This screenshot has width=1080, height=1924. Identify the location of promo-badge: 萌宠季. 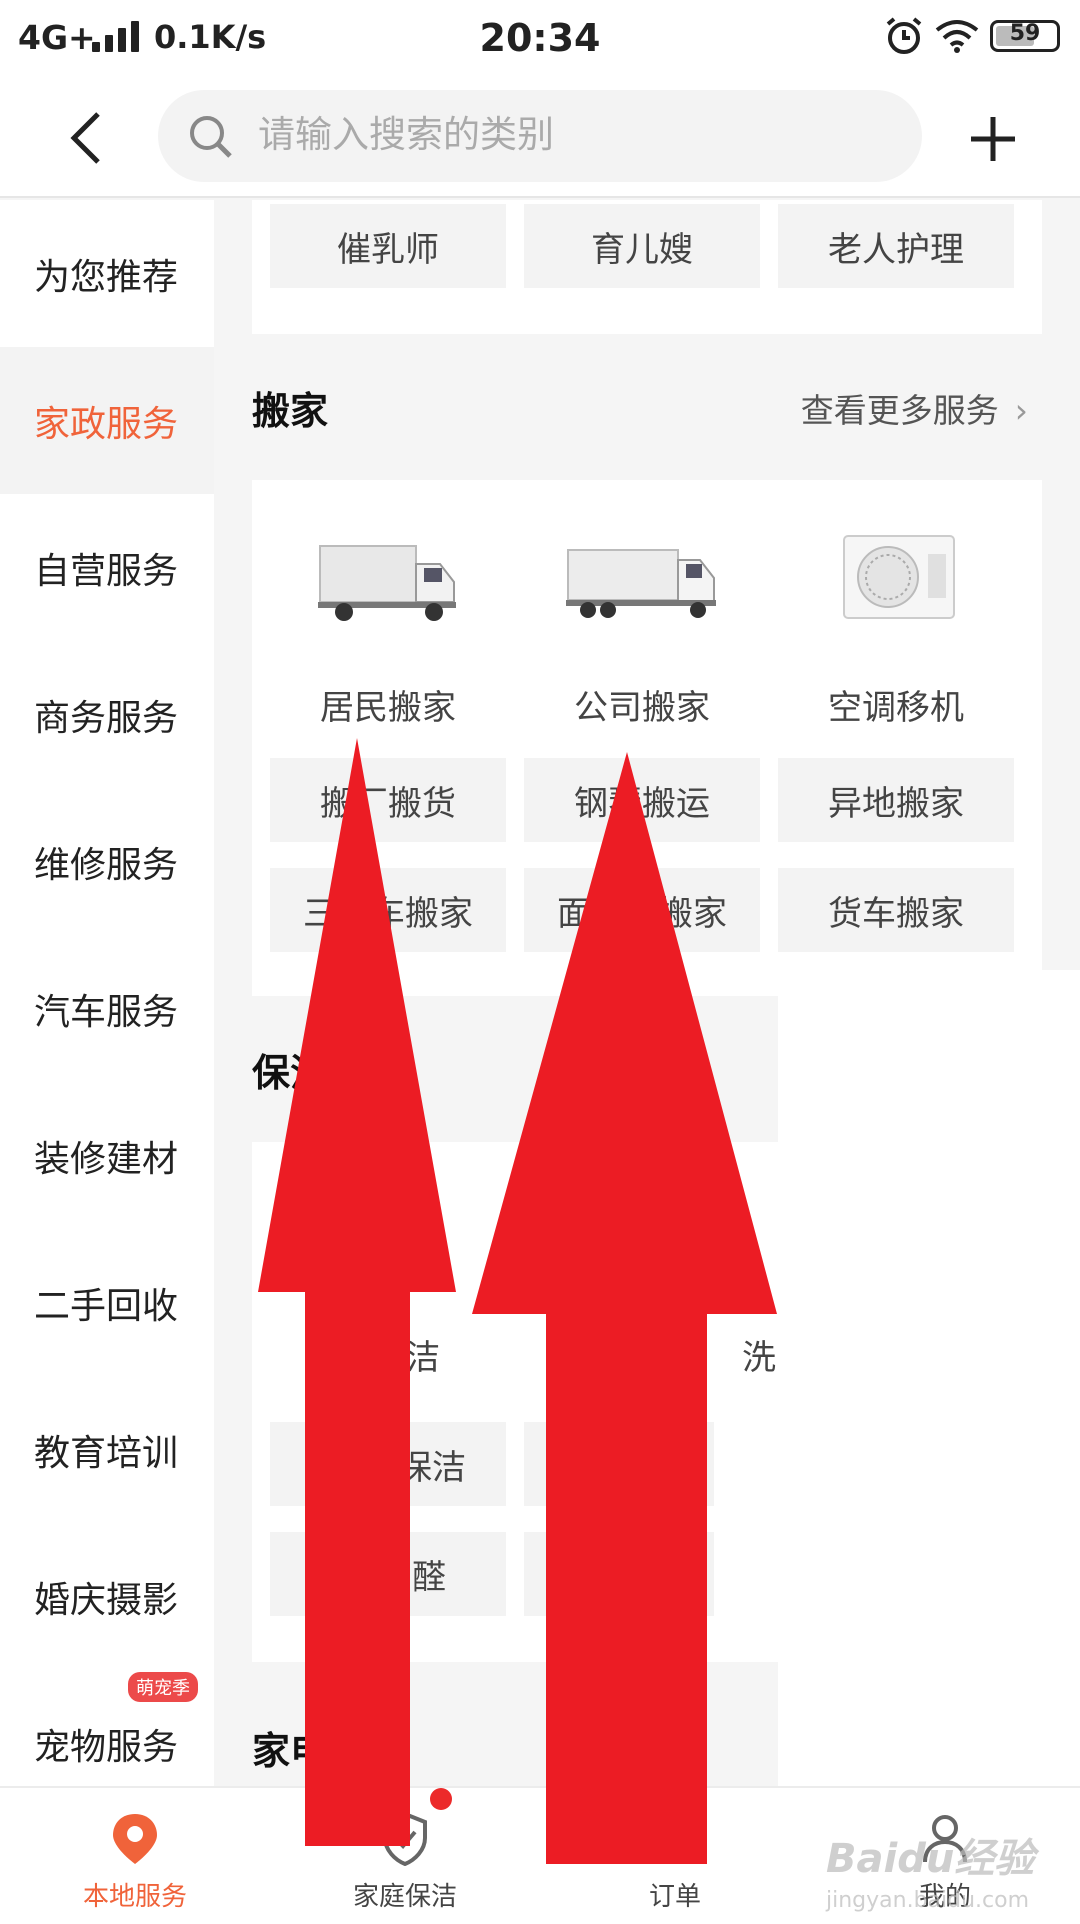
(163, 1687).